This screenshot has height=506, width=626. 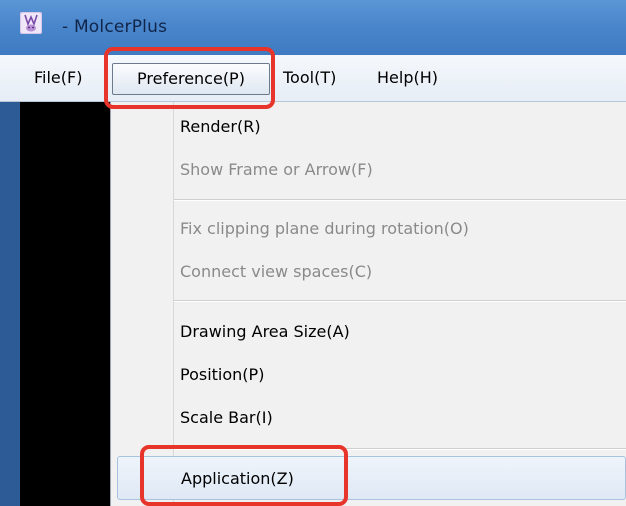 What do you see at coordinates (189, 78) in the screenshot?
I see `highlight-box-preference-menu` at bounding box center [189, 78].